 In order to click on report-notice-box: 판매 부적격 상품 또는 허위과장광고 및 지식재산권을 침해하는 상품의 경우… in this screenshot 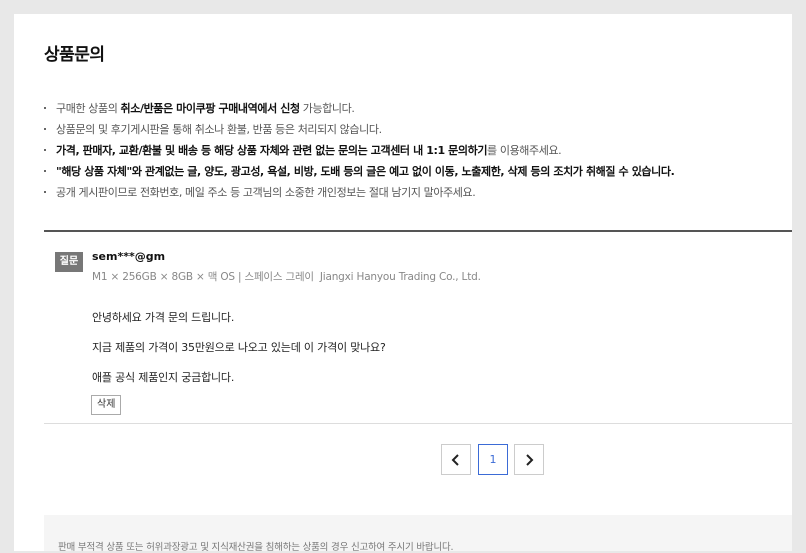, I will do `click(418, 534)`.